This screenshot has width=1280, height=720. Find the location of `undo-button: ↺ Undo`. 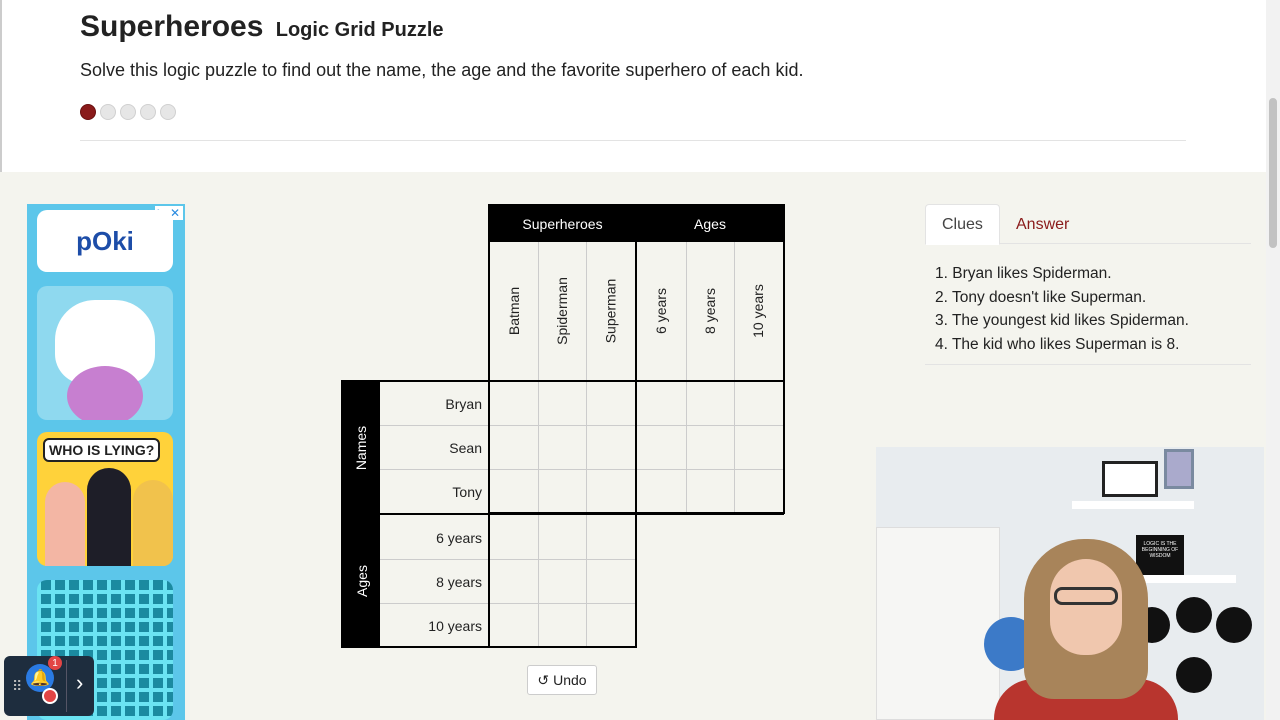

undo-button: ↺ Undo is located at coordinates (562, 680).